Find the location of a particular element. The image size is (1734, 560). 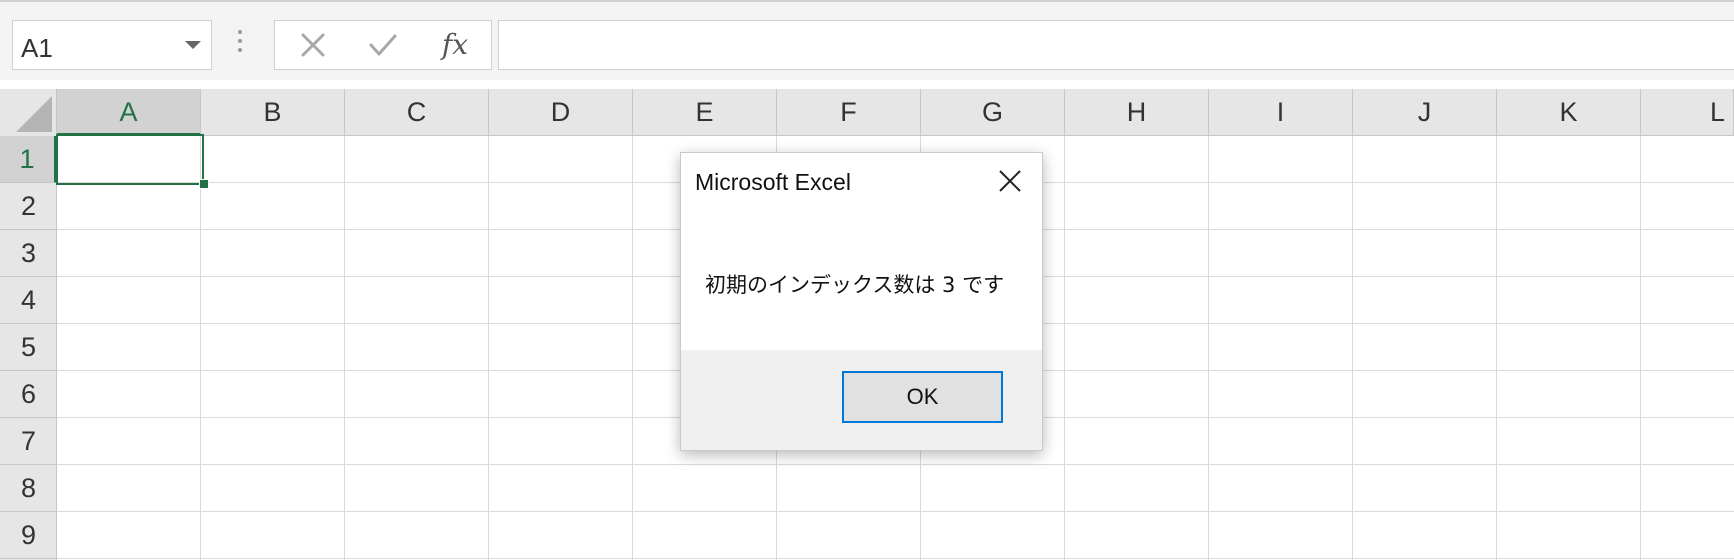

select-all-button is located at coordinates (28, 112).